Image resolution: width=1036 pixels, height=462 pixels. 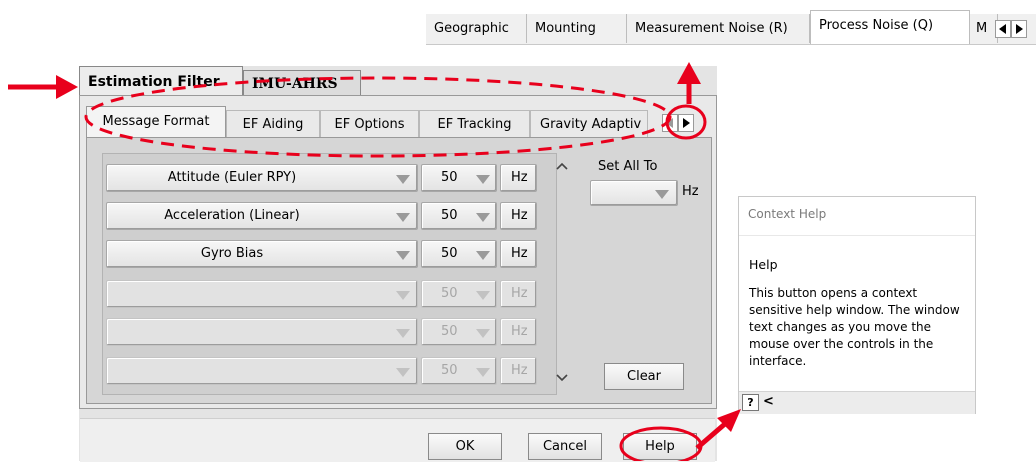 I want to click on set-all-unit: Hz, so click(x=690, y=191).